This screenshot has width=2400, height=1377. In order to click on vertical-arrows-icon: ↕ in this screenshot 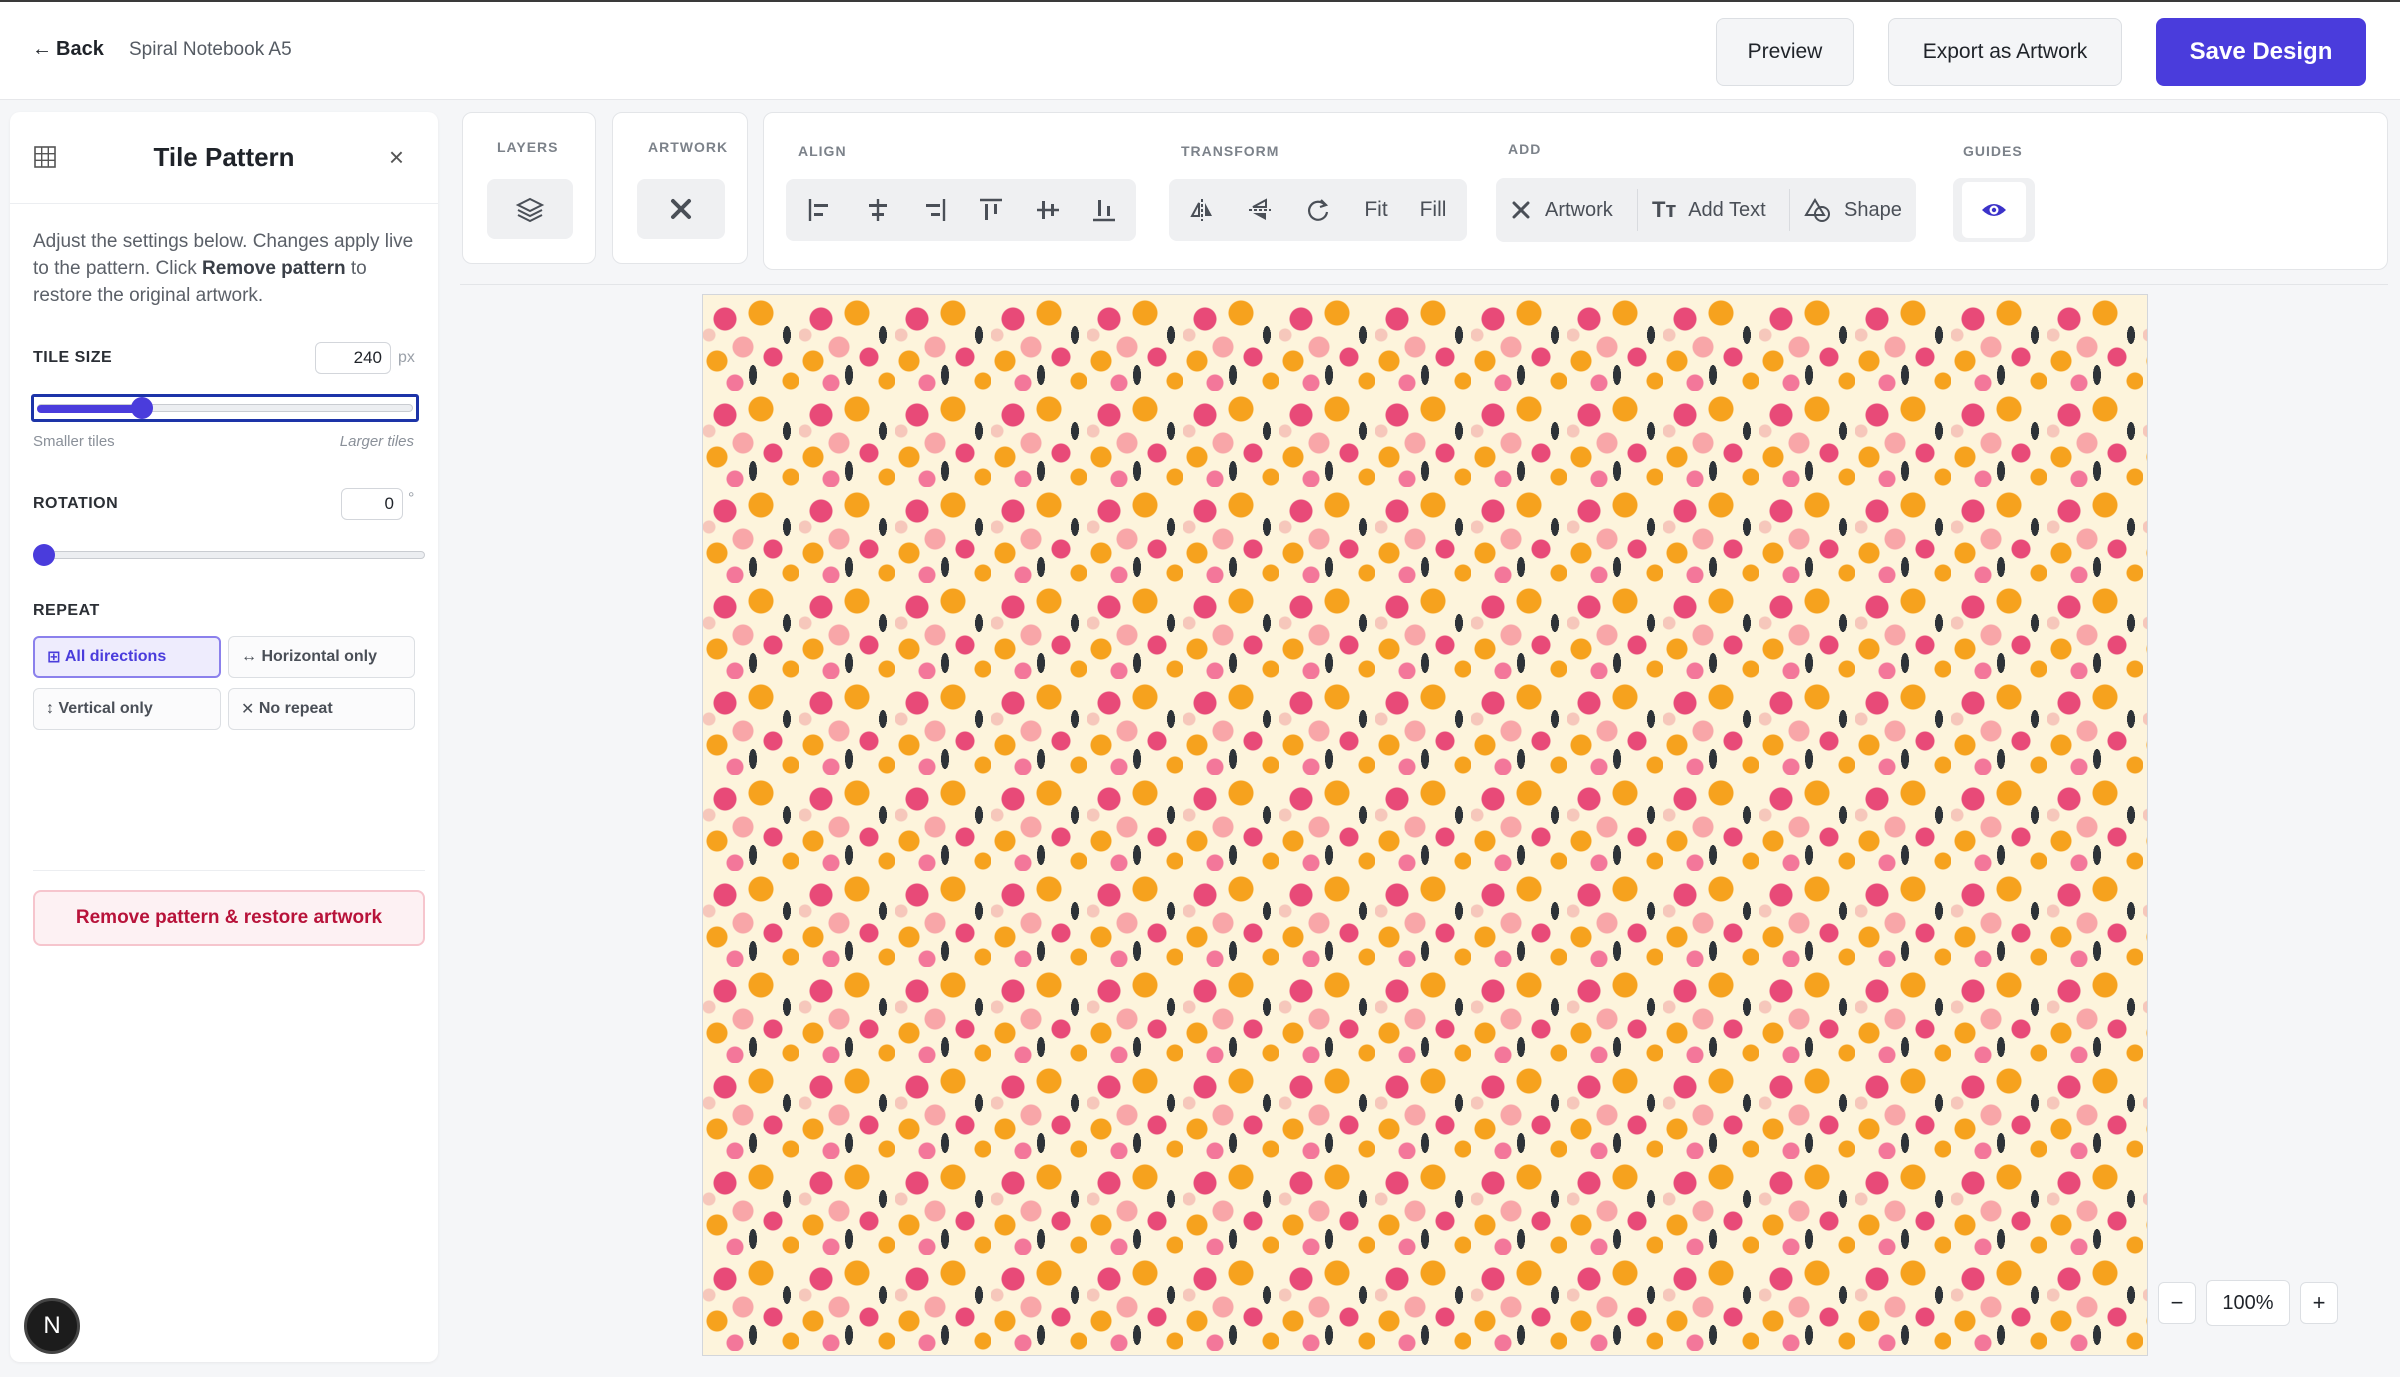, I will do `click(50, 708)`.